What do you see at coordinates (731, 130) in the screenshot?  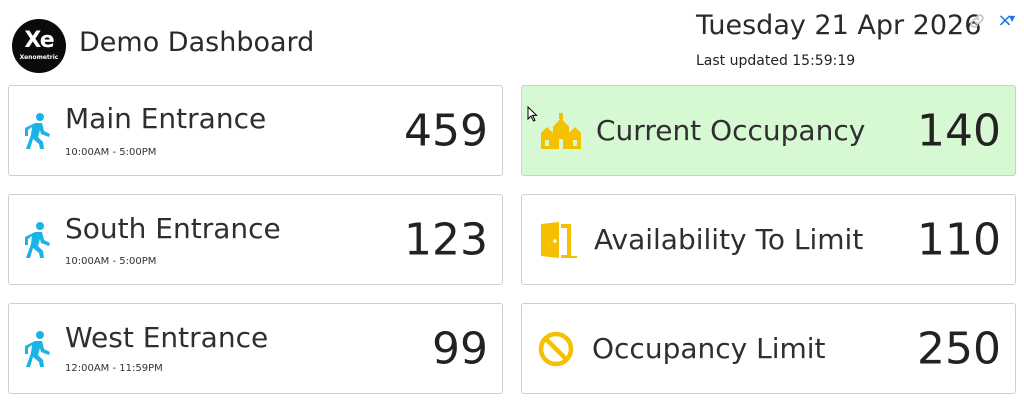 I see `stat-title: Current Occupancy` at bounding box center [731, 130].